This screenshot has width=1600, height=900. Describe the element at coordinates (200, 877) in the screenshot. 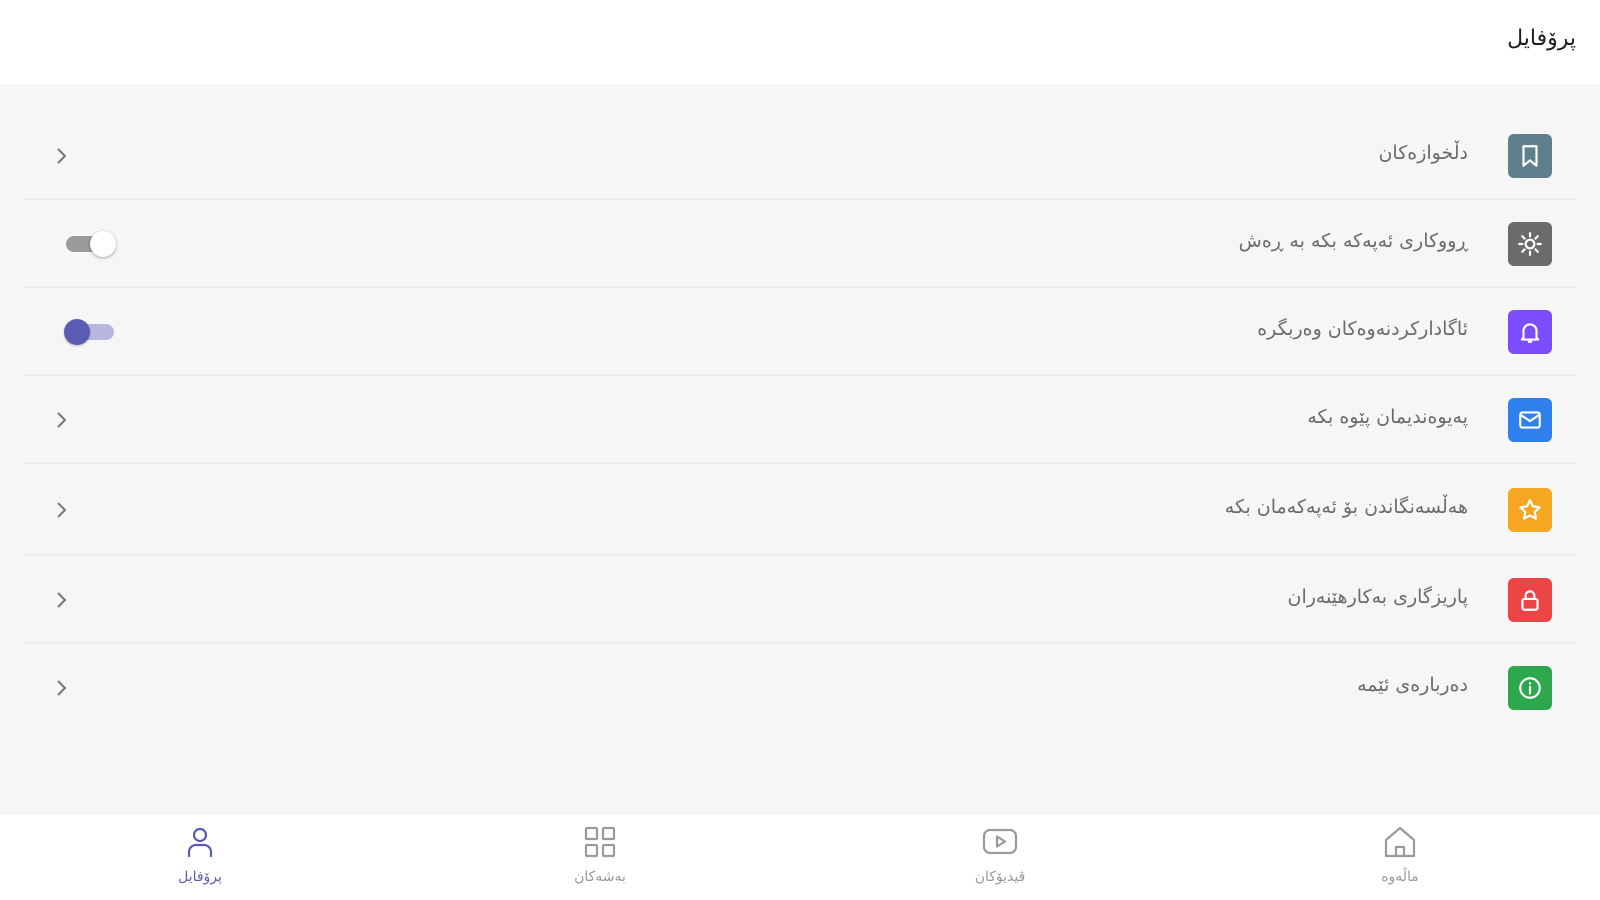

I see `nav-label: پرۆفایل` at that location.